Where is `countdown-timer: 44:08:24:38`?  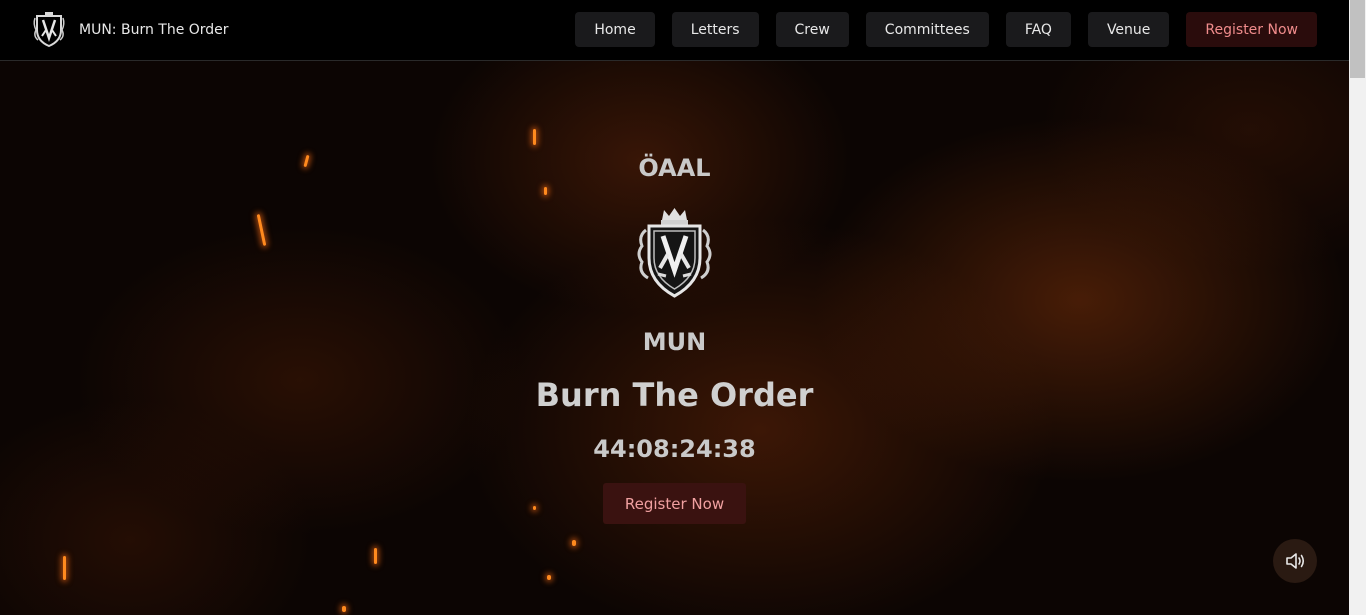
countdown-timer: 44:08:24:38 is located at coordinates (674, 449).